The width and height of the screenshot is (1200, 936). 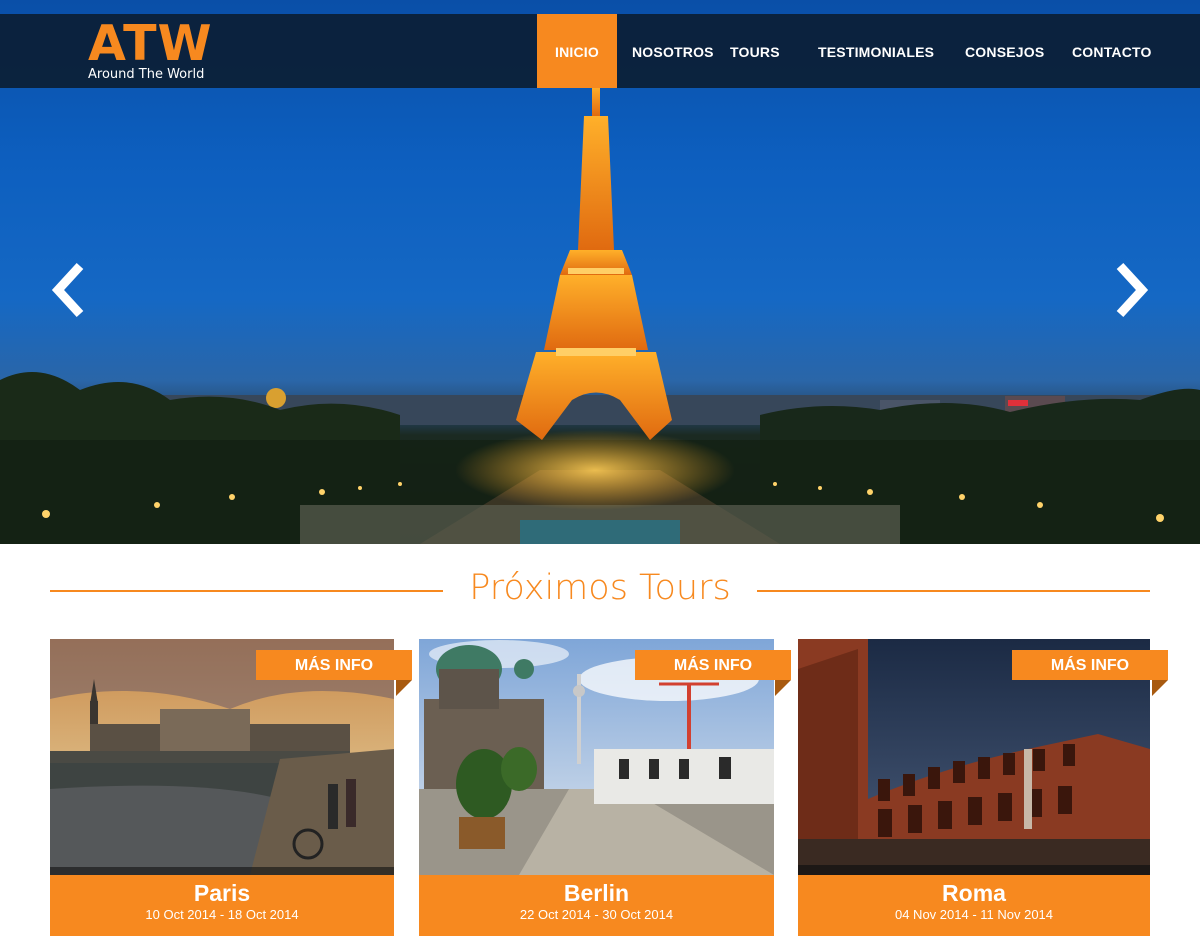 I want to click on tour-city: Roma, so click(x=974, y=893).